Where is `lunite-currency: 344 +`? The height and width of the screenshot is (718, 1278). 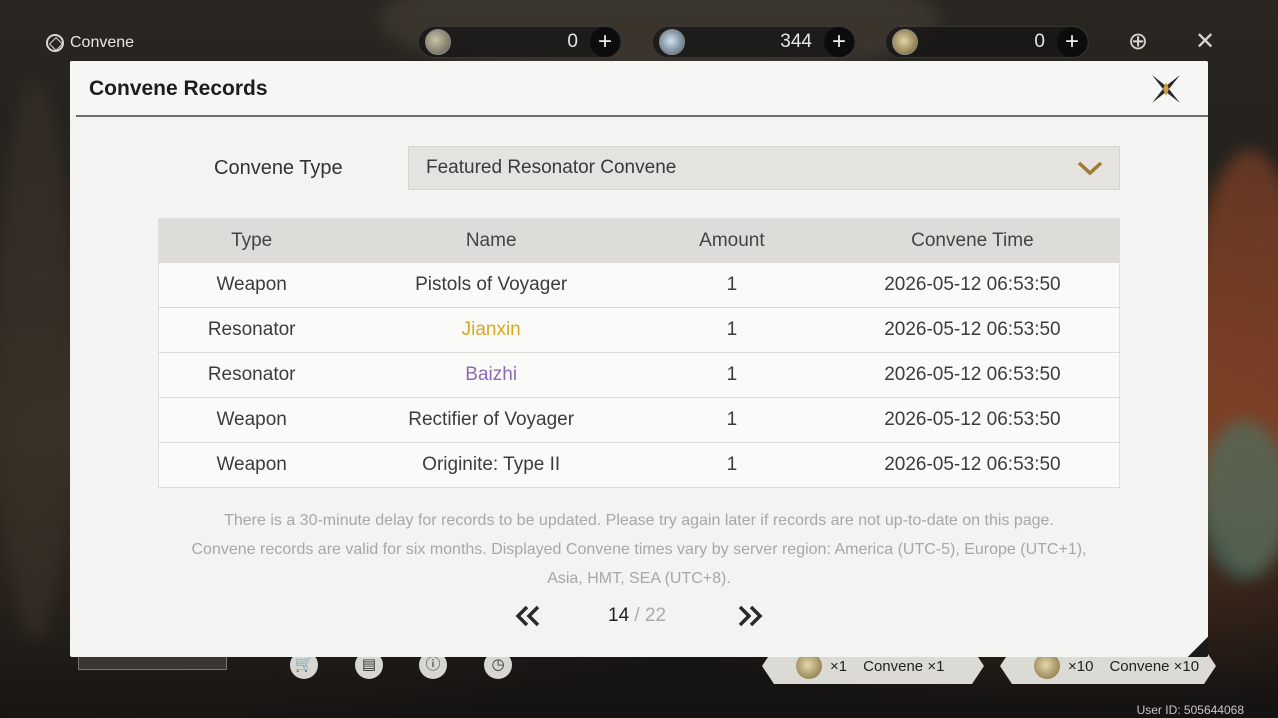 lunite-currency: 344 + is located at coordinates (754, 42).